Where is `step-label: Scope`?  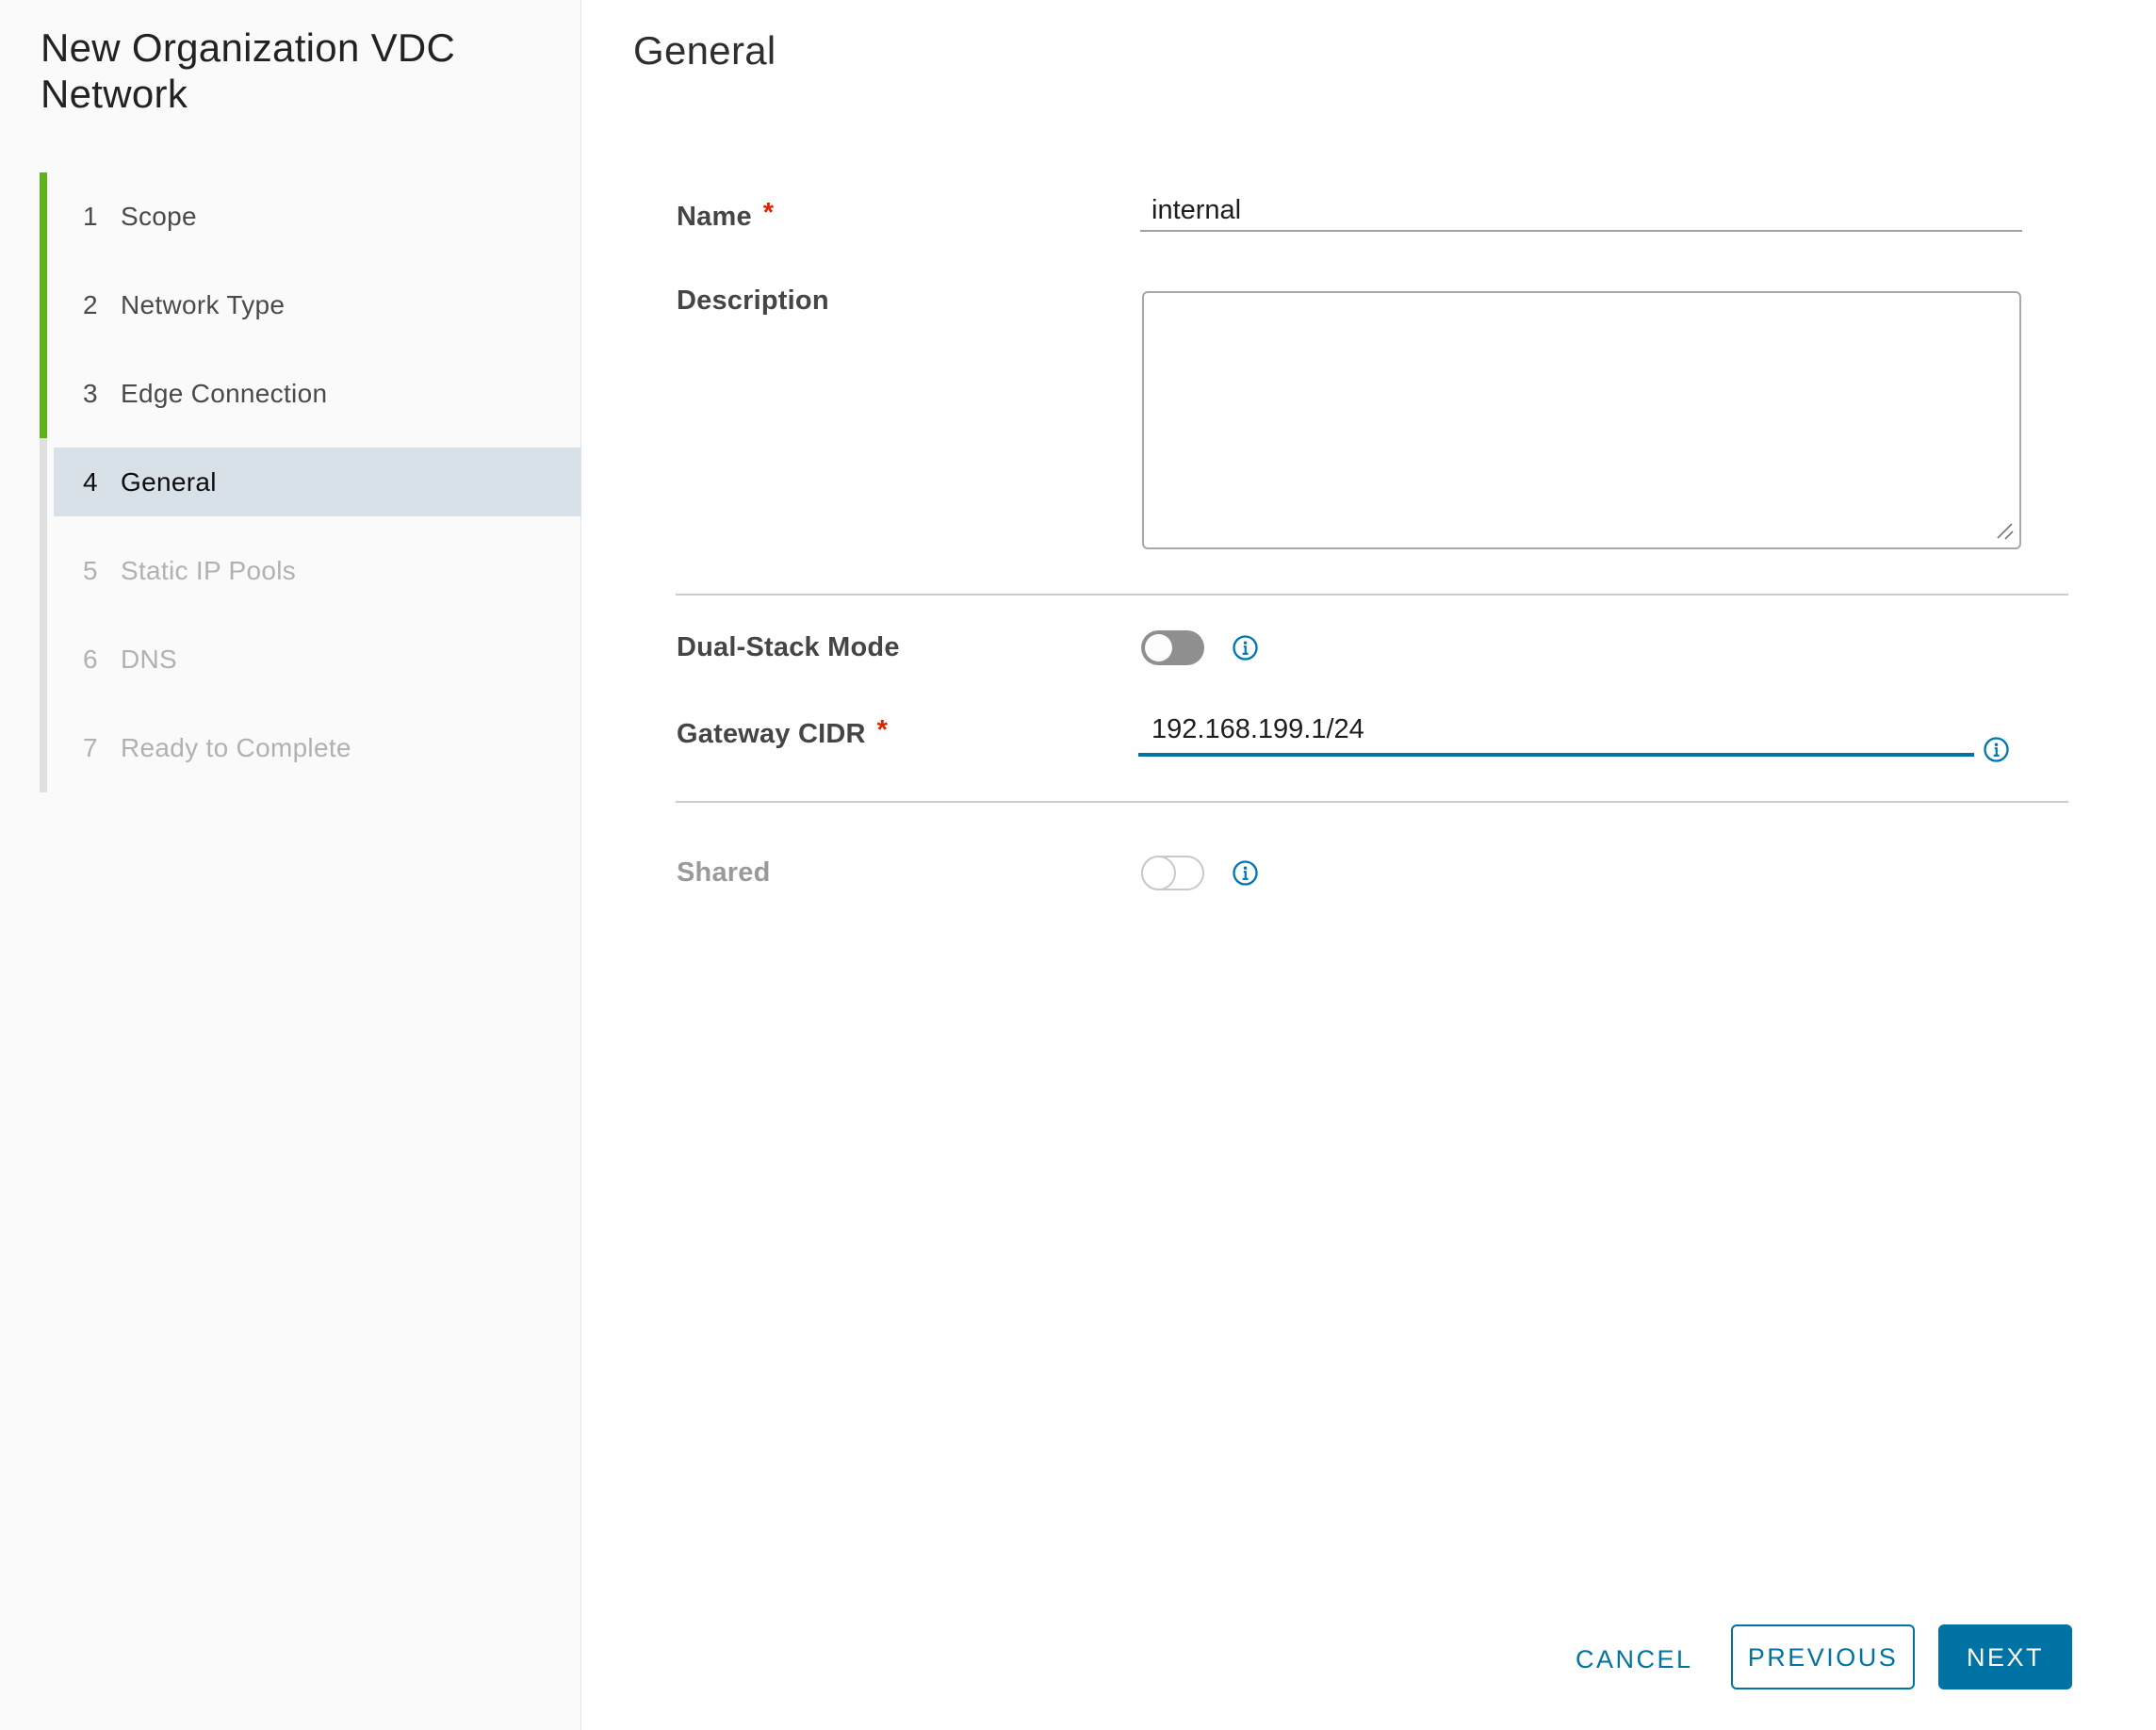 step-label: Scope is located at coordinates (159, 216).